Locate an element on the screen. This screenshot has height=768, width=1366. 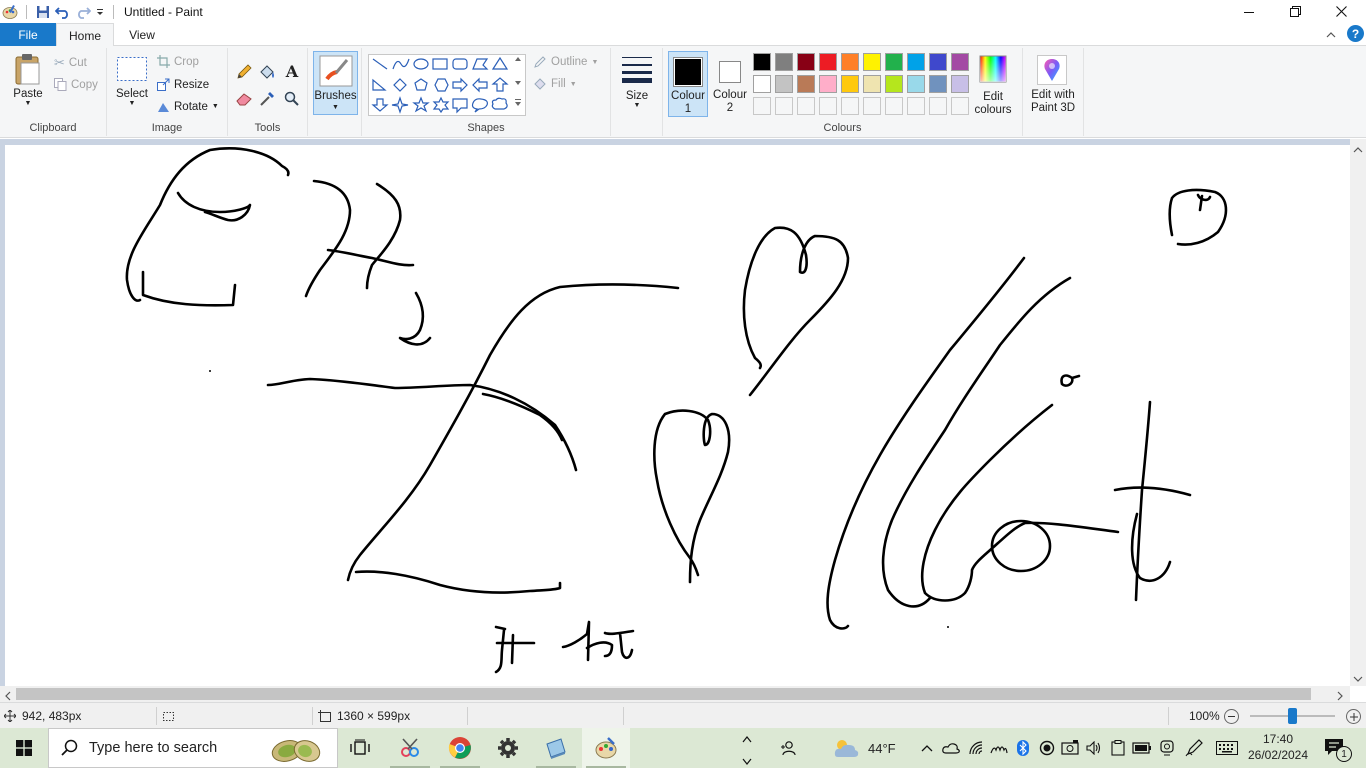
vertical-scrollbar is located at coordinates (1358, 412).